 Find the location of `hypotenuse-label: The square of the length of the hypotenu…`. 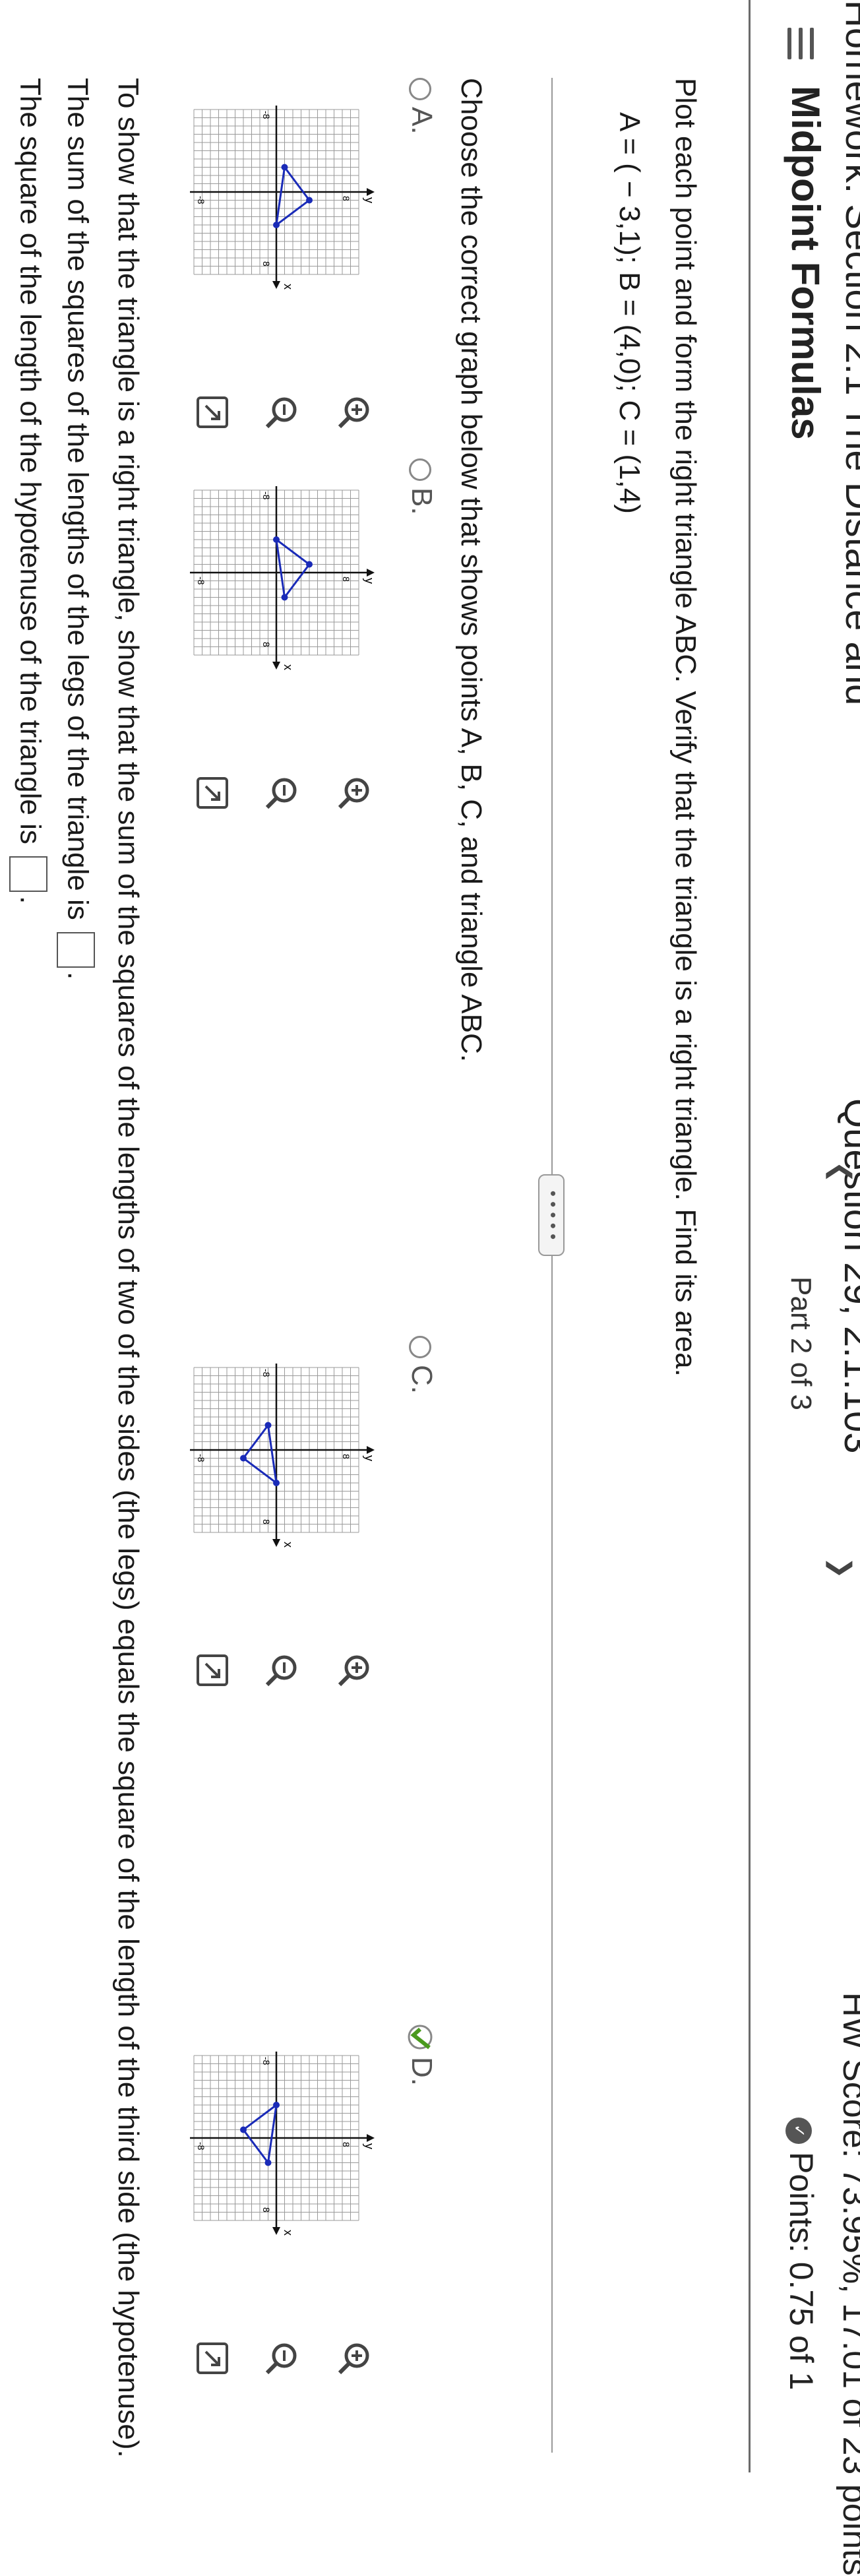

hypotenuse-label: The square of the length of the hypotenu… is located at coordinates (30, 461).